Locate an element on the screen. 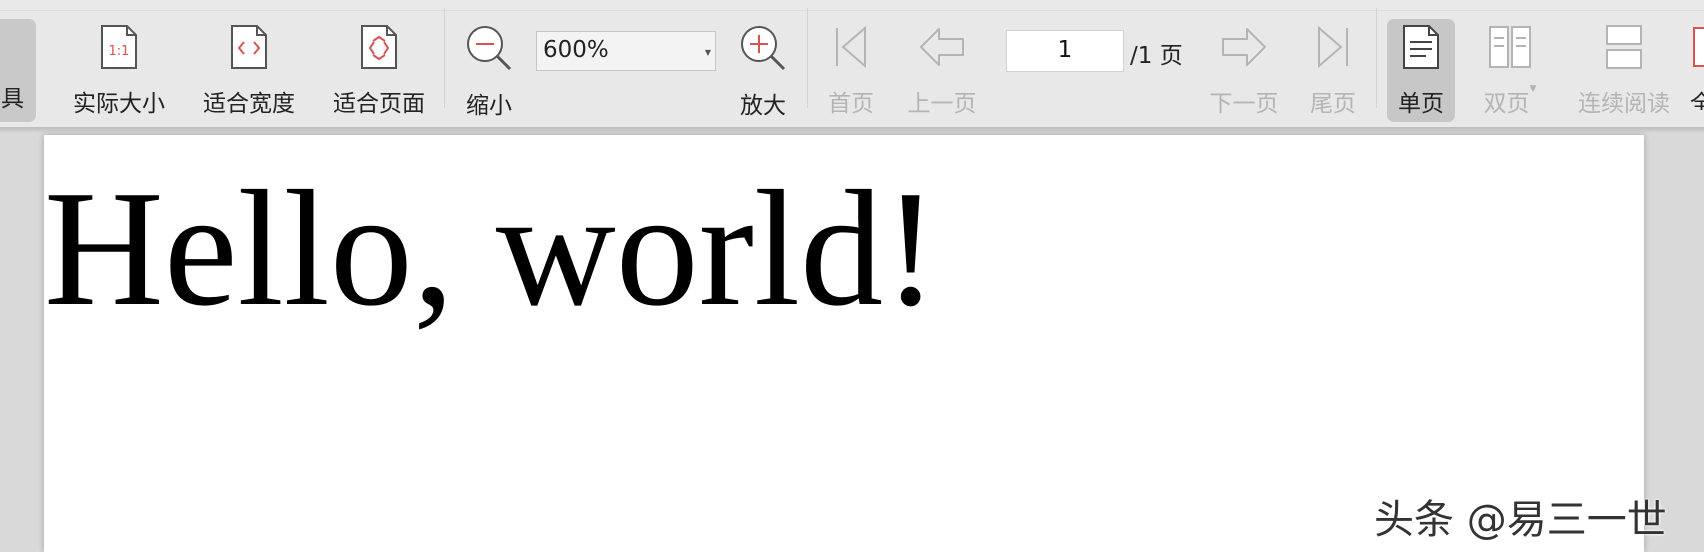 The height and width of the screenshot is (552, 1704). single-page-button: 单页 is located at coordinates (1421, 62).